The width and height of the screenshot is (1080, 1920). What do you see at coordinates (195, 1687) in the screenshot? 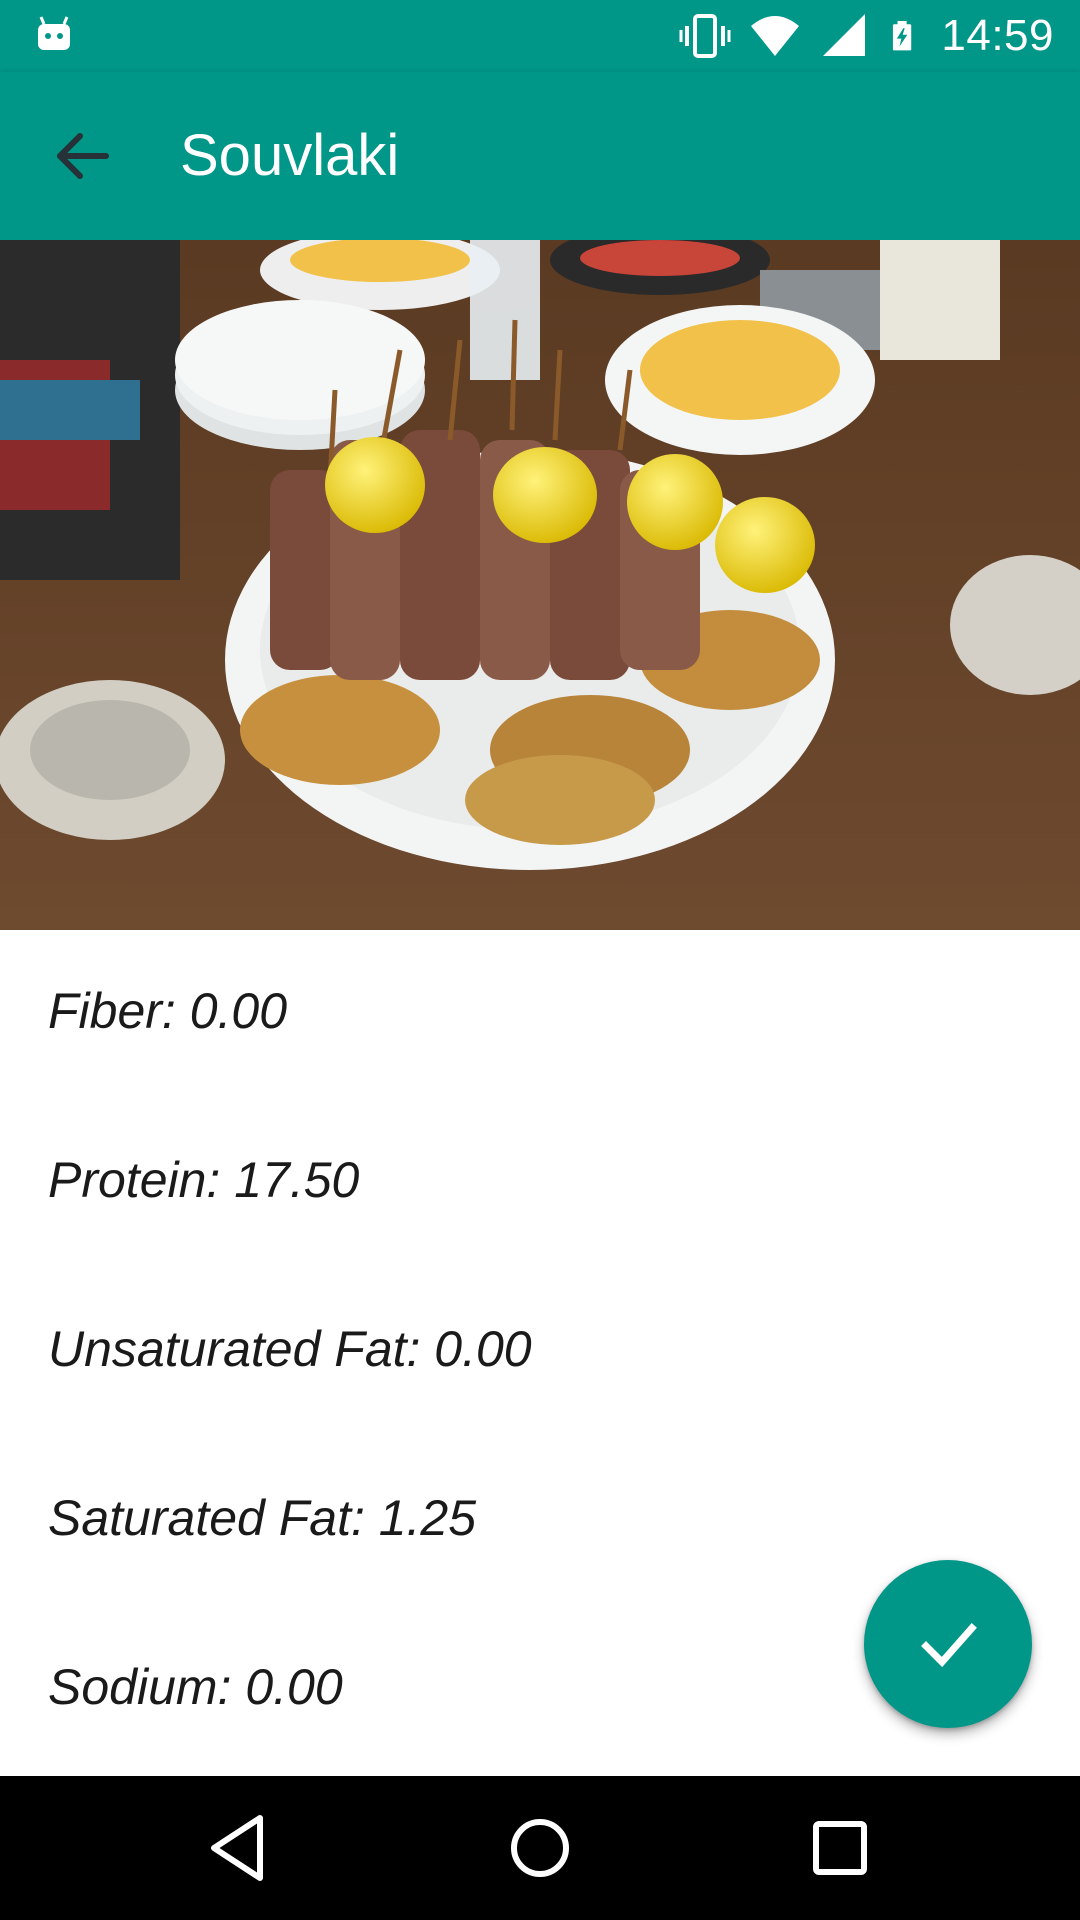
I see `nutrient-sodium: Sodium: 0.00` at bounding box center [195, 1687].